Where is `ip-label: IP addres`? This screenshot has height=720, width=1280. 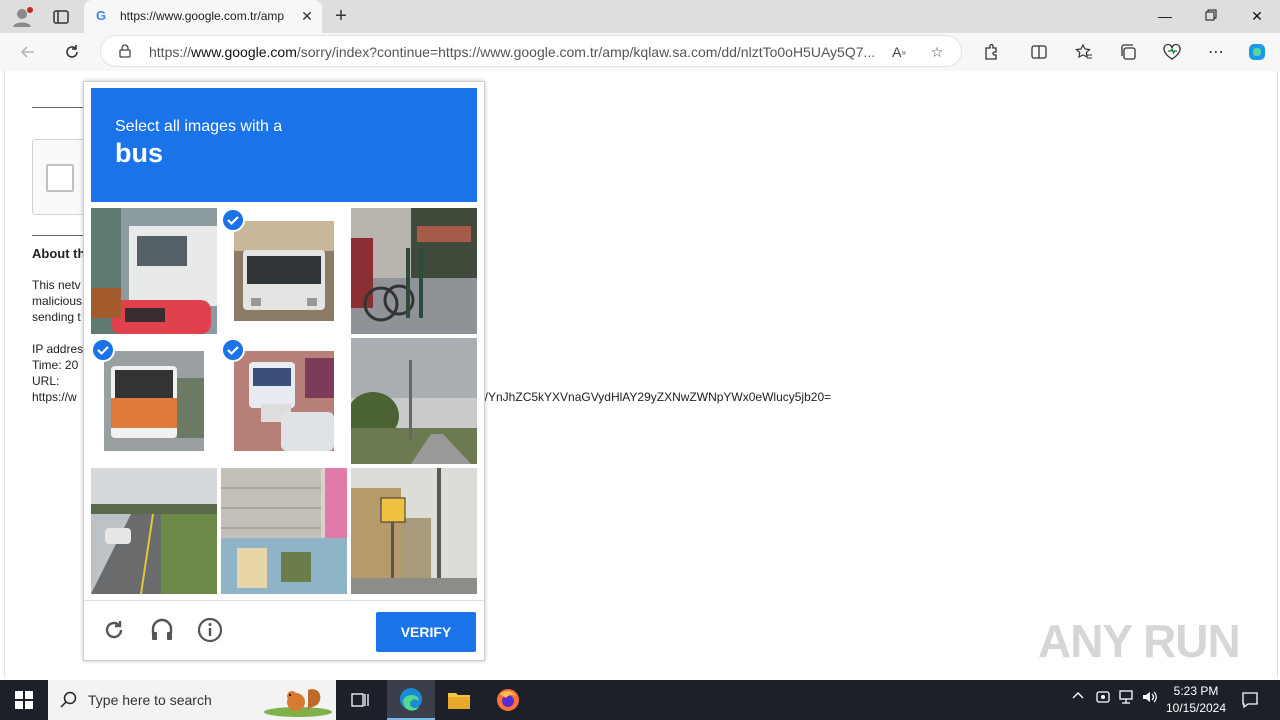
ip-label: IP addres is located at coordinates (58, 349).